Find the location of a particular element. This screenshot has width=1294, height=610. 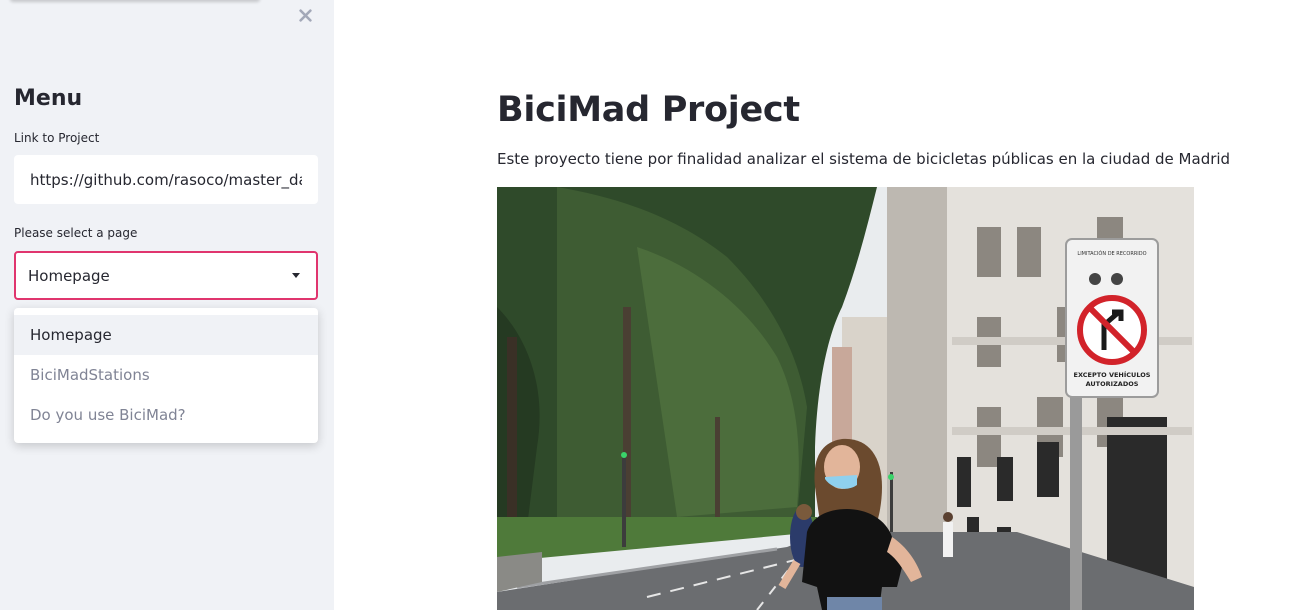

page-select: Homepage is located at coordinates (166, 275).